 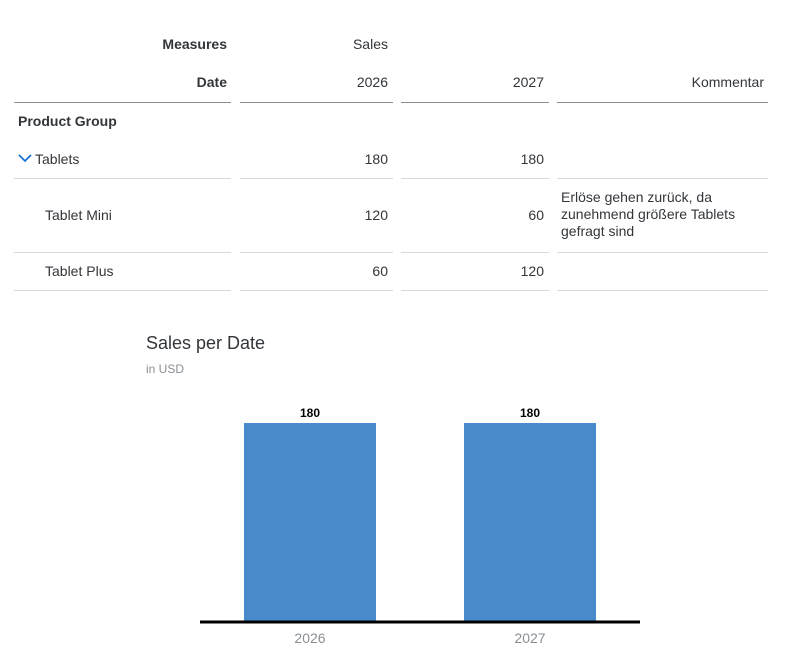 I want to click on bar-2026, so click(x=310, y=522).